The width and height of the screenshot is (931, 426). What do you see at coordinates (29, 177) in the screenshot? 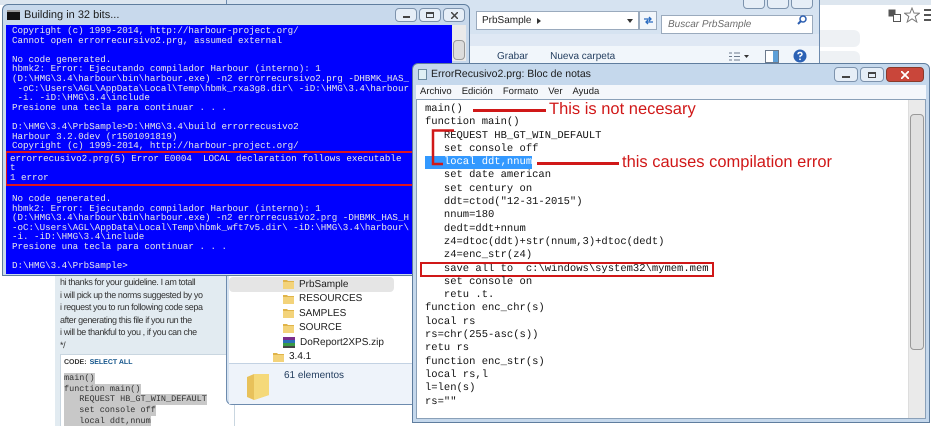
I see `console-line: 1 error` at bounding box center [29, 177].